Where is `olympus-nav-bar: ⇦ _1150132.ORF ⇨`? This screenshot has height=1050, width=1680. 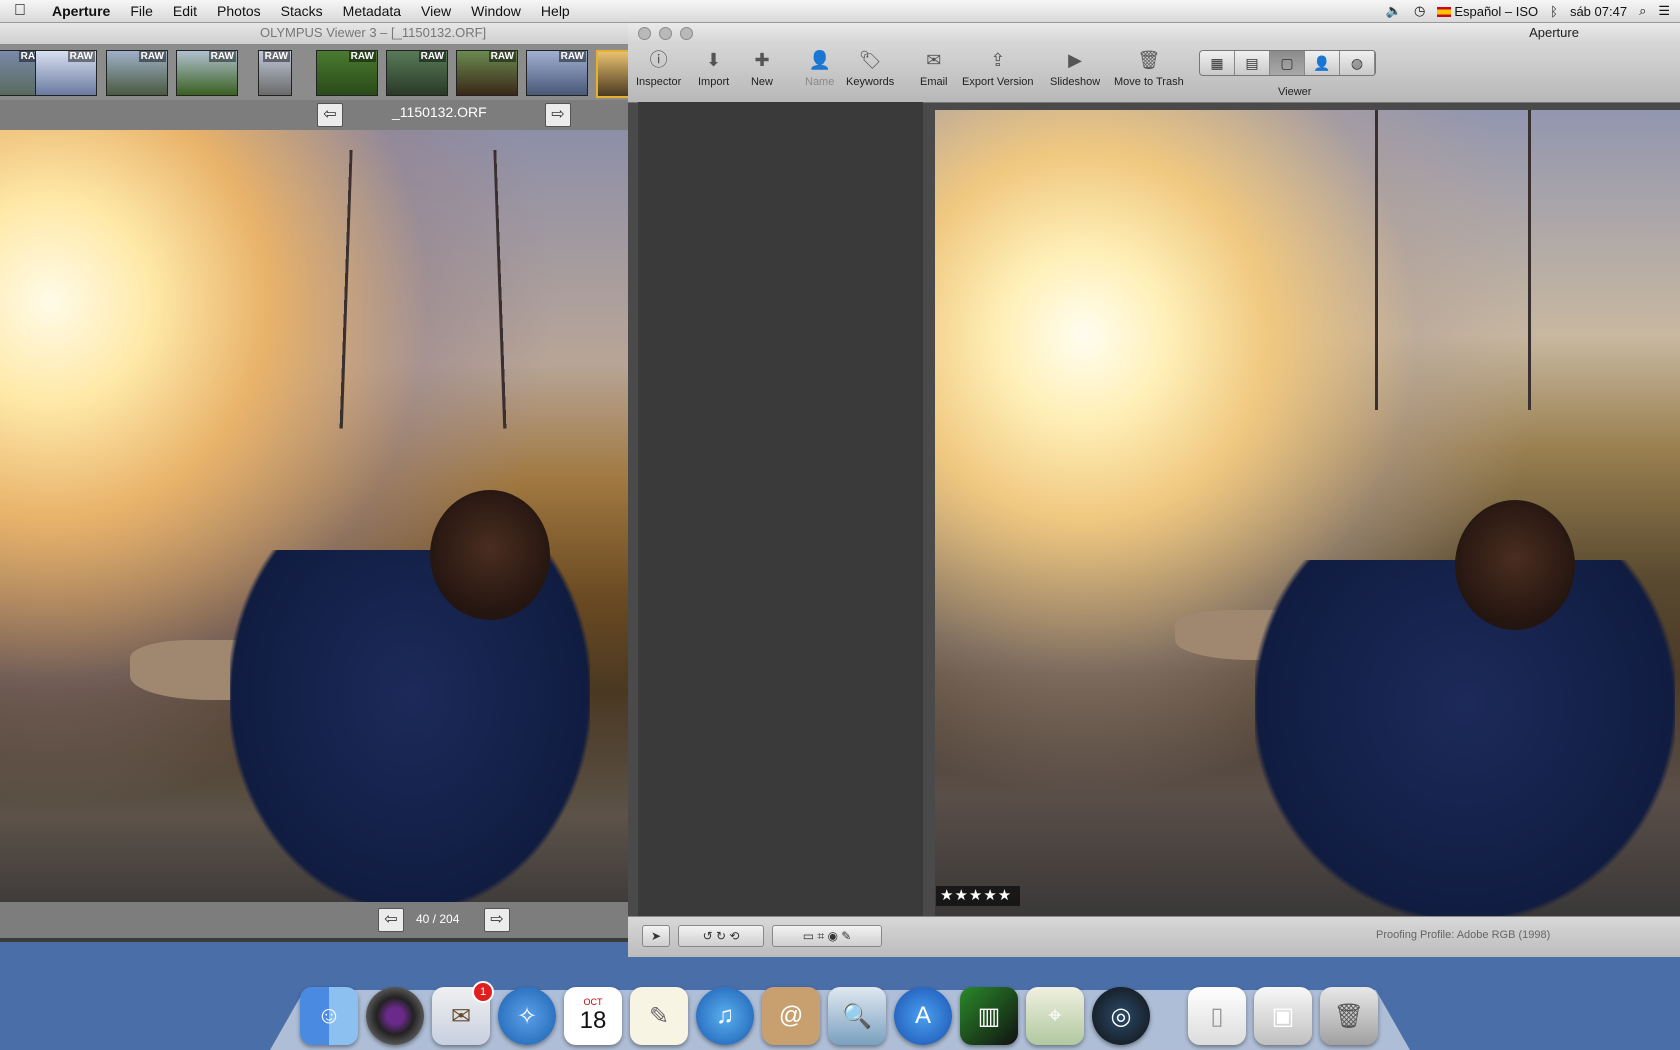
olympus-nav-bar: ⇦ _1150132.ORF ⇨ is located at coordinates (314, 115).